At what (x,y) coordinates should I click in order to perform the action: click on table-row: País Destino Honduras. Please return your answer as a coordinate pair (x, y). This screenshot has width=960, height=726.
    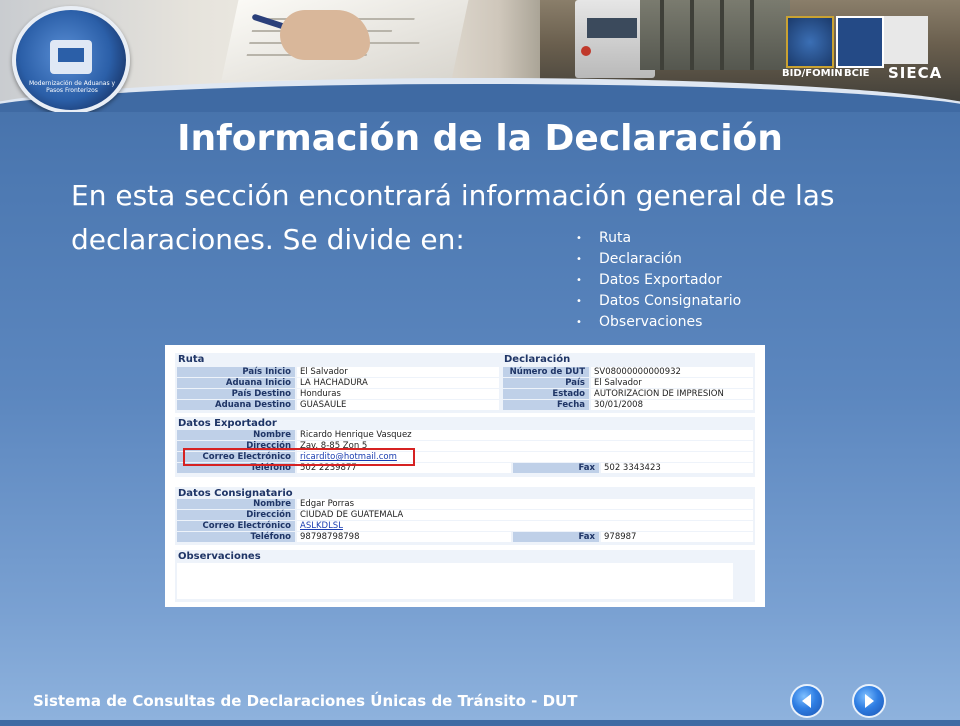
    Looking at the image, I should click on (338, 394).